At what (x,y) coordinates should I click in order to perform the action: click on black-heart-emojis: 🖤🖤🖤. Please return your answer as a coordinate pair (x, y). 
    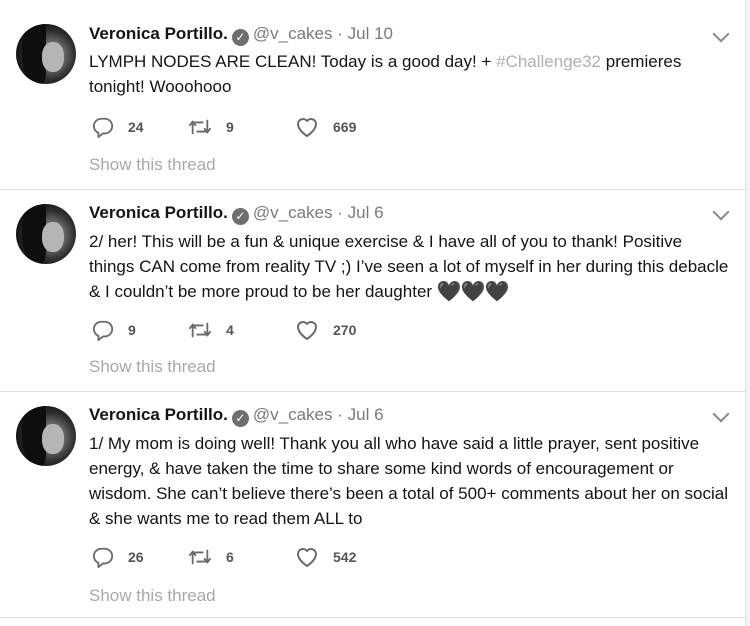
    Looking at the image, I should click on (473, 292).